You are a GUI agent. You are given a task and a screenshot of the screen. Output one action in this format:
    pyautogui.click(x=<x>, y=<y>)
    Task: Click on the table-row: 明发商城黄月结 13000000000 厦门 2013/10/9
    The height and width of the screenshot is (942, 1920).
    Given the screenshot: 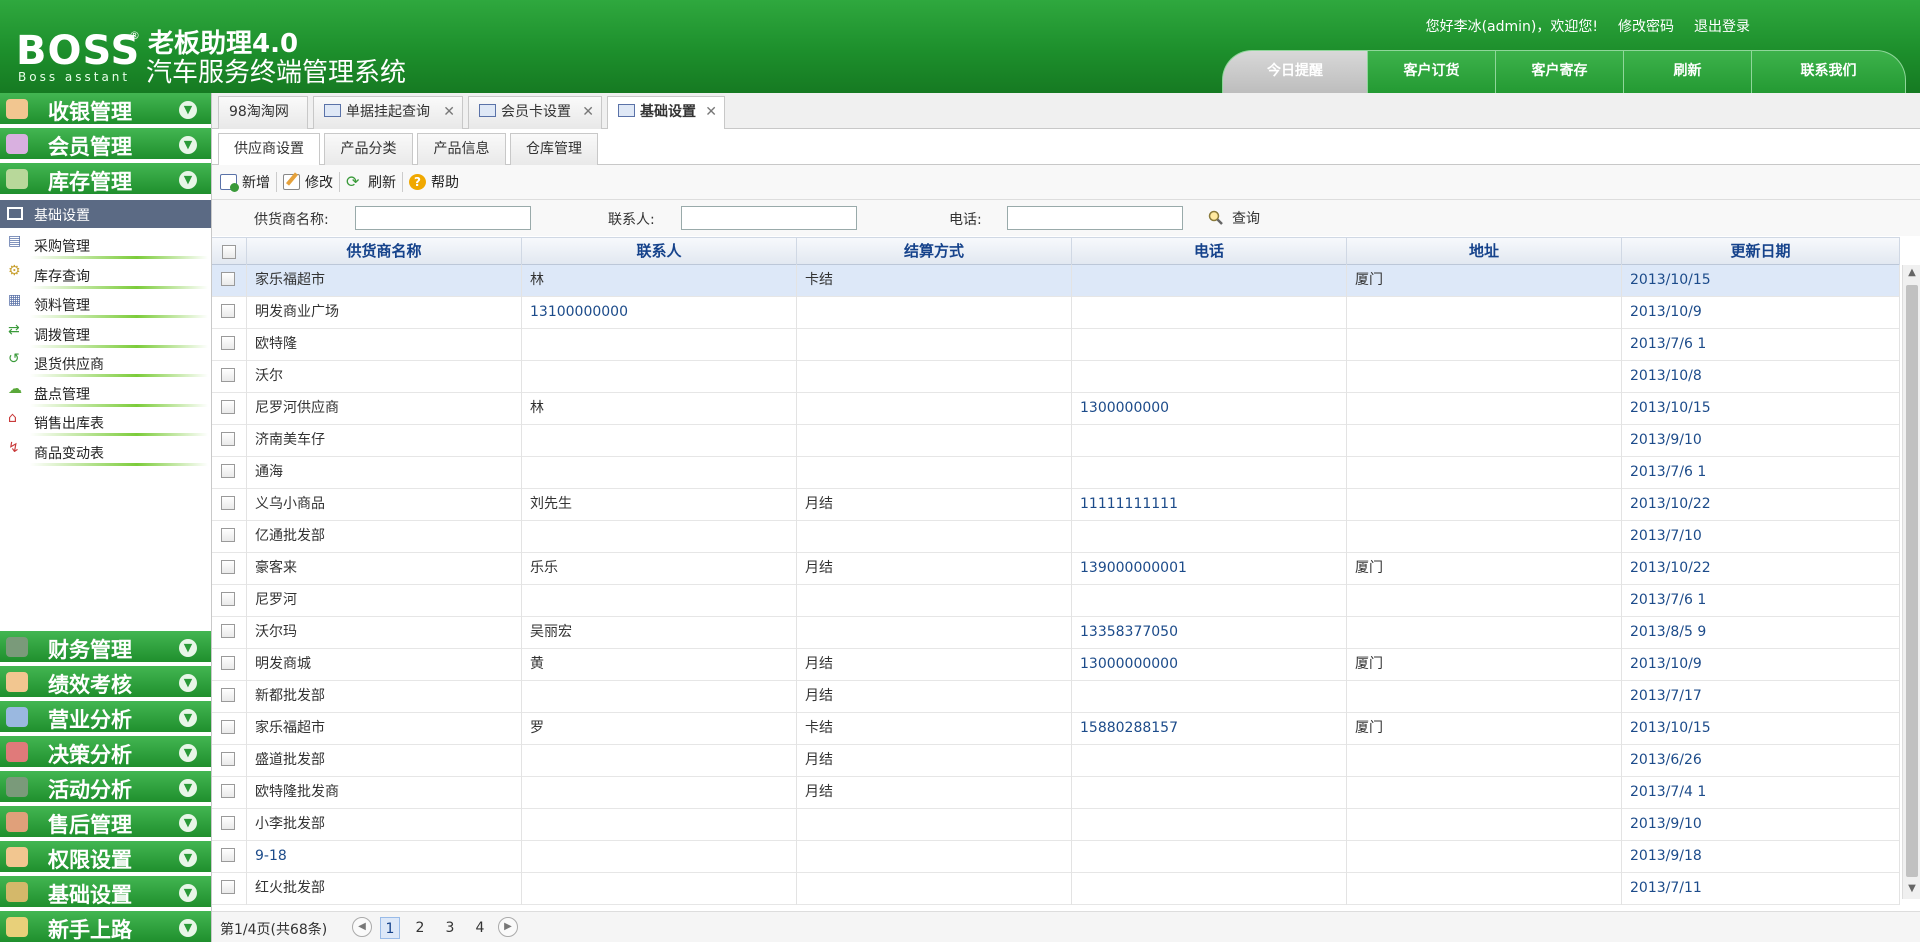 What is the action you would take?
    pyautogui.click(x=1056, y=665)
    